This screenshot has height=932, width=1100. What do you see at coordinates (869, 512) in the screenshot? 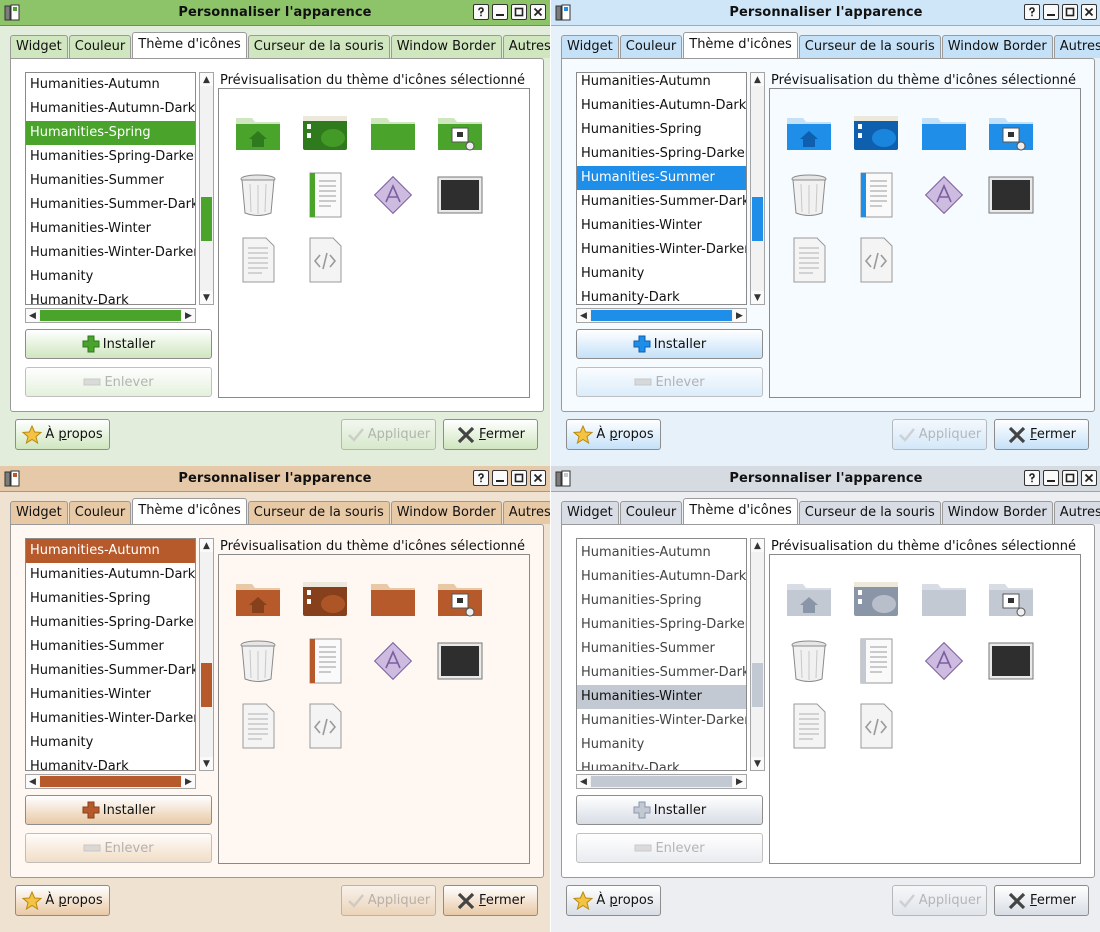
I see `tab-mouse-cursor: Curseur de la souris` at bounding box center [869, 512].